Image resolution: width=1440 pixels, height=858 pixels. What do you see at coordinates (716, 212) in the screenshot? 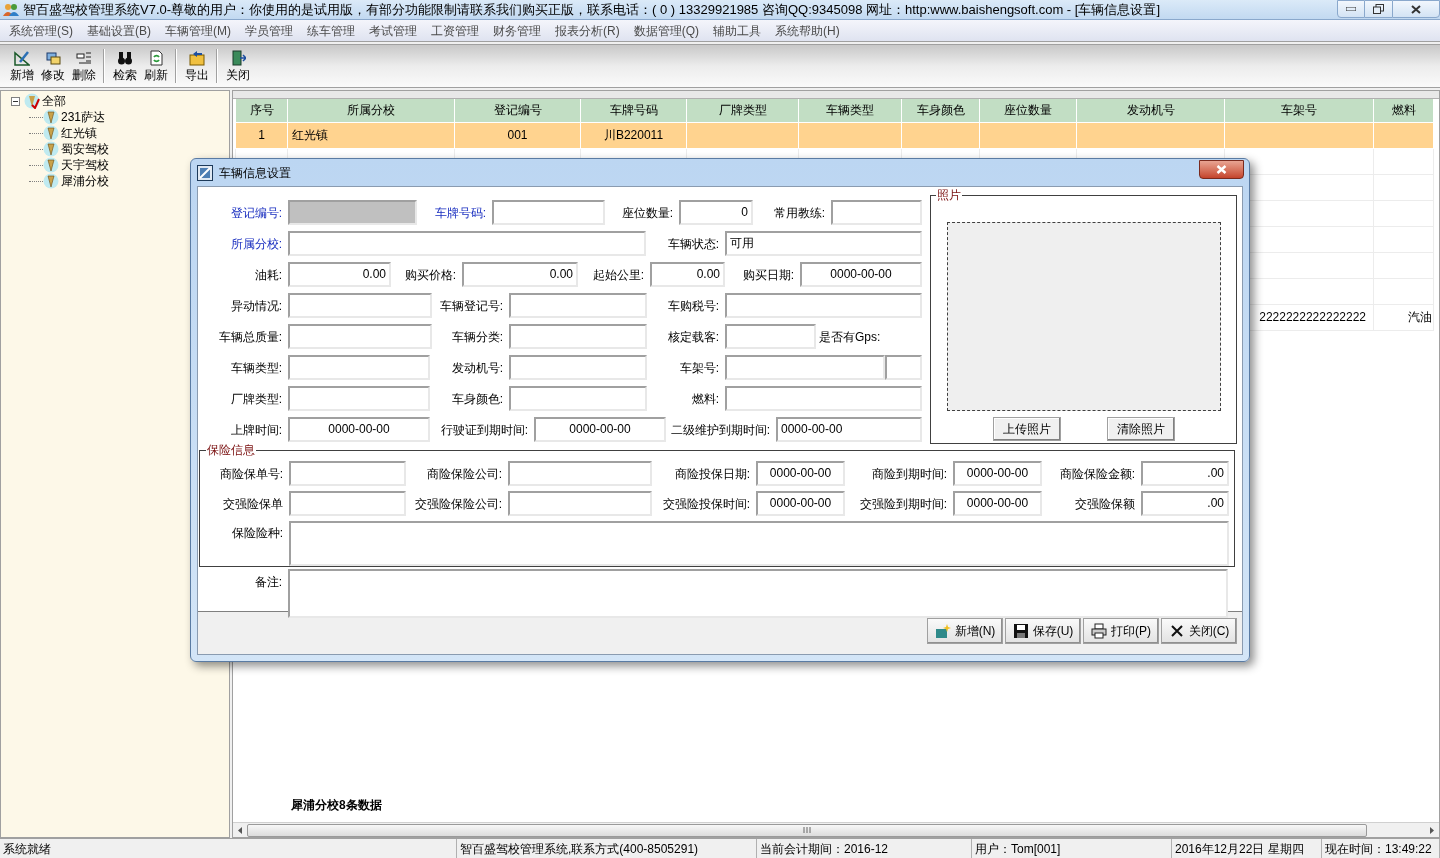
I see `text-field: 0` at bounding box center [716, 212].